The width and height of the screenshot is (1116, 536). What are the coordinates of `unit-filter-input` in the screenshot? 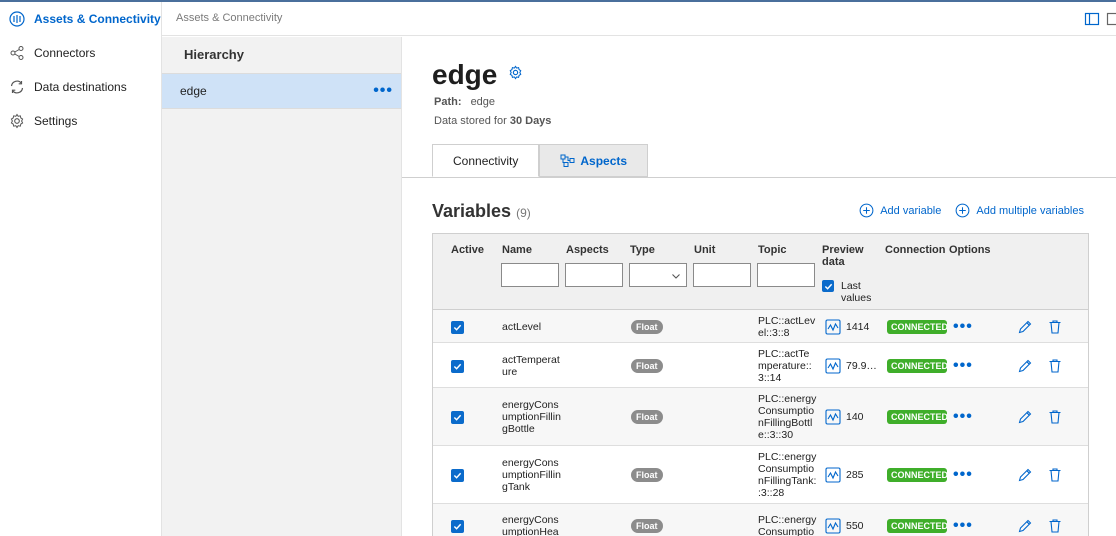 It's located at (722, 275).